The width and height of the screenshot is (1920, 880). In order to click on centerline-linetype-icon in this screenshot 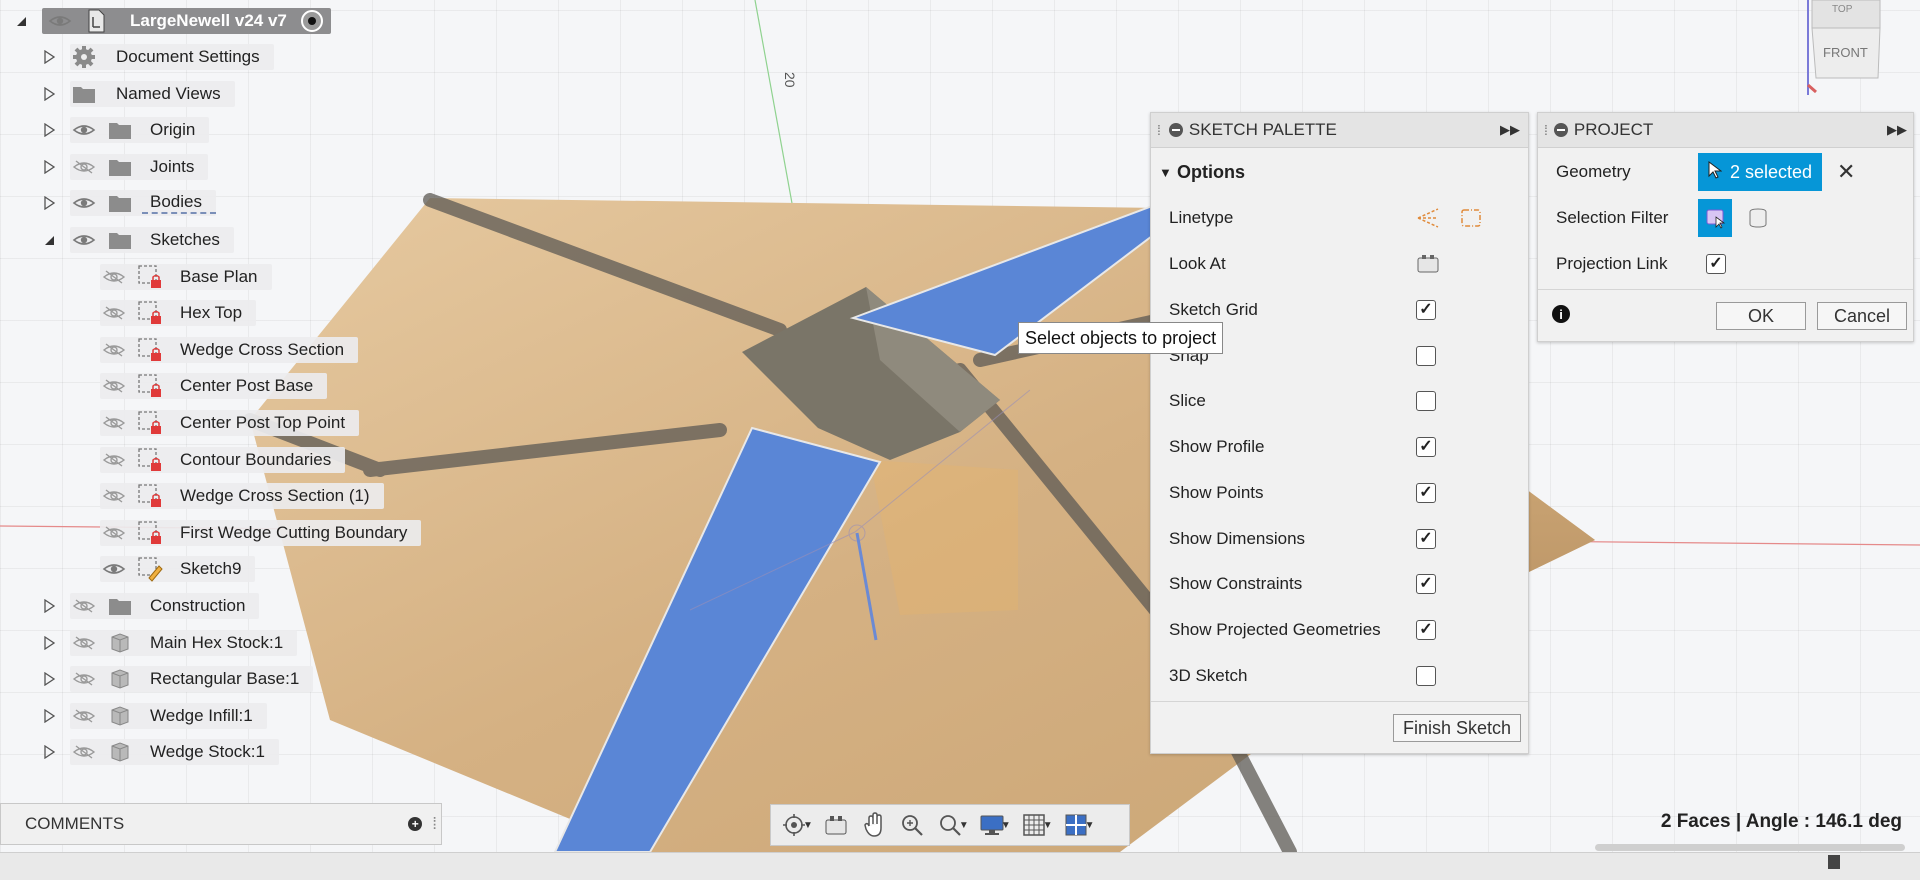, I will do `click(1471, 218)`.